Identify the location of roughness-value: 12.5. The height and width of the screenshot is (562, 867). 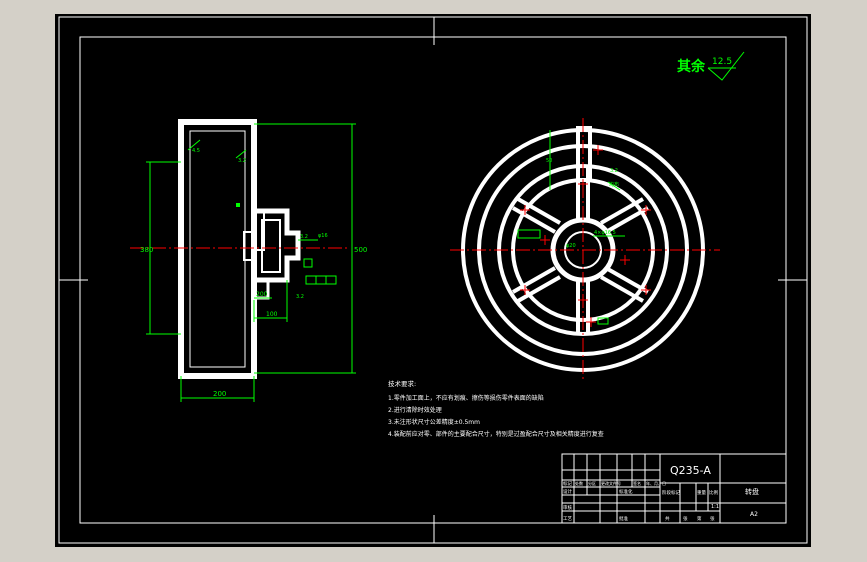
(722, 62).